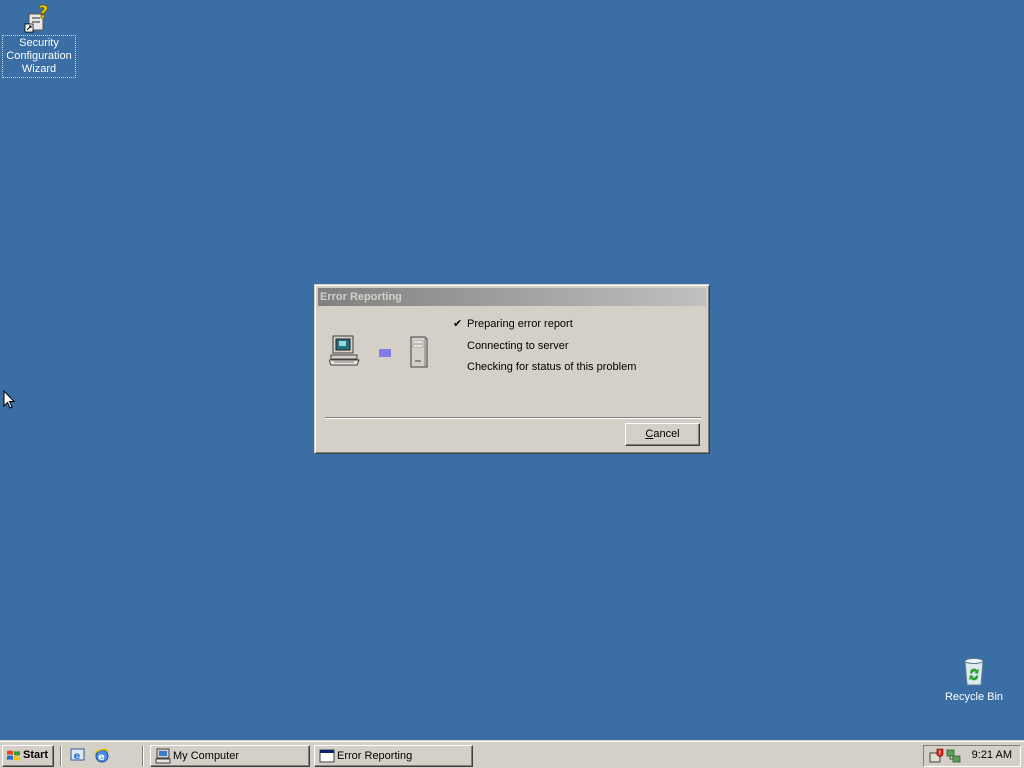 This screenshot has height=768, width=1024. I want to click on task-label: Error Reporting, so click(375, 756).